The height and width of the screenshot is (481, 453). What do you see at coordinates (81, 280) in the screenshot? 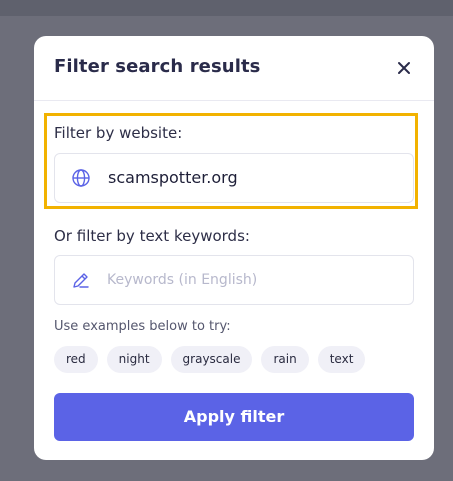
I see `pencil-icon` at bounding box center [81, 280].